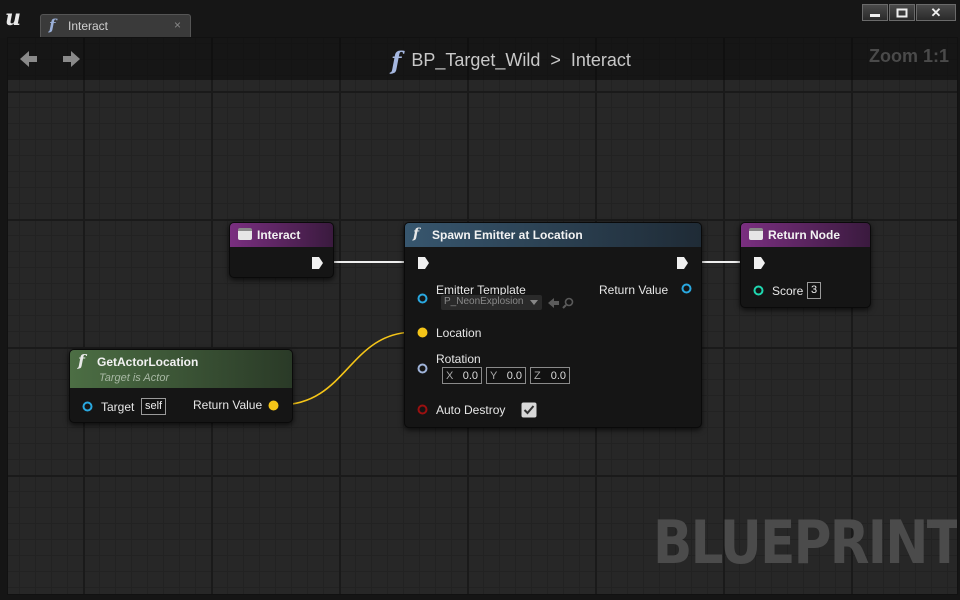 The width and height of the screenshot is (960, 600). Describe the element at coordinates (88, 26) in the screenshot. I see `tab-label: Interact` at that location.